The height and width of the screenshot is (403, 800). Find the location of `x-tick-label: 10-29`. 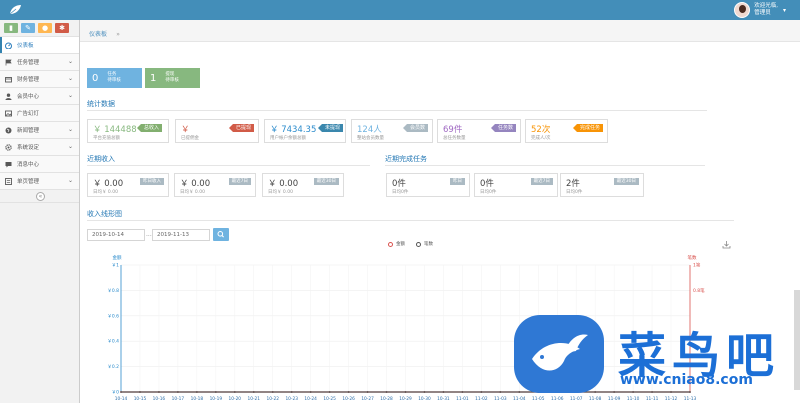

x-tick-label: 10-29 is located at coordinates (405, 399).